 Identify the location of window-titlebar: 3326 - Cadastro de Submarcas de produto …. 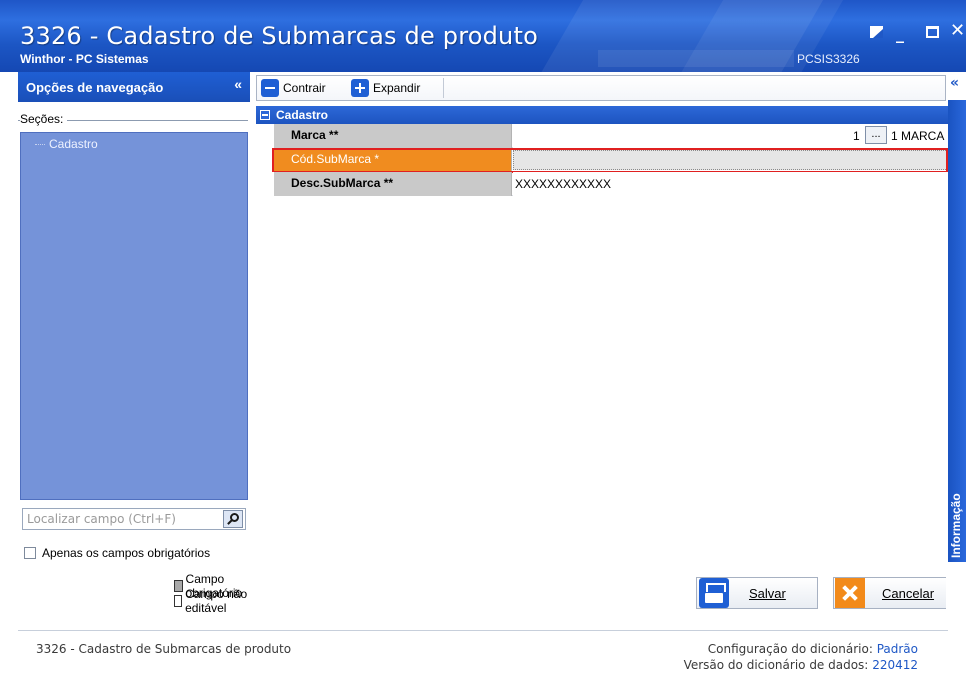
(483, 36).